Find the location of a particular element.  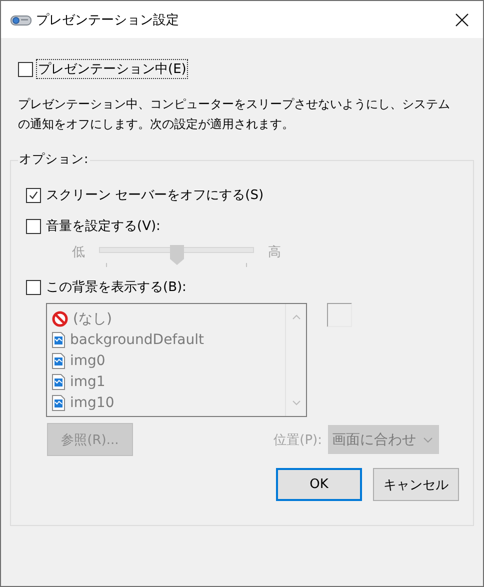

checkbox-label: 音量を設定する(V): is located at coordinates (103, 226).